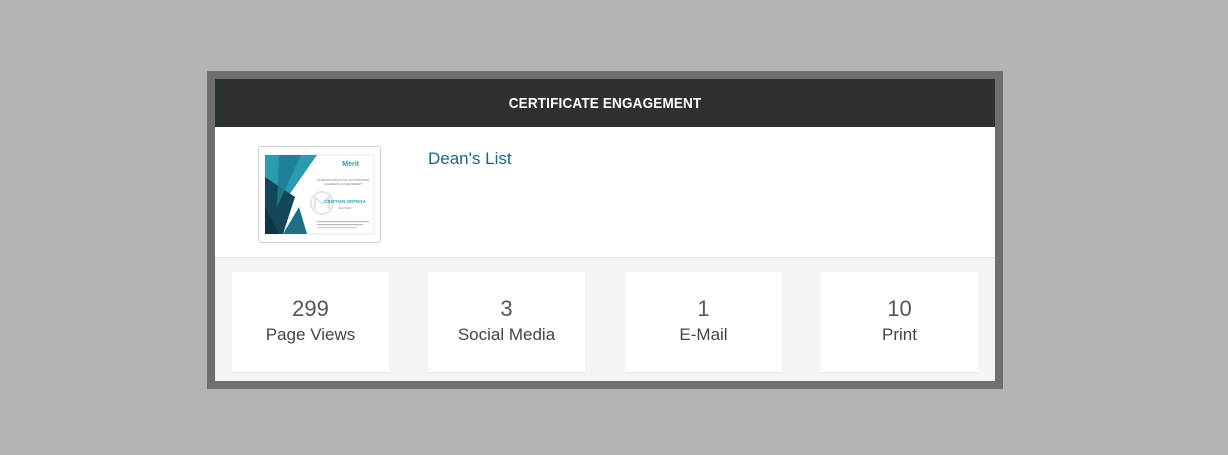 Image resolution: width=1228 pixels, height=455 pixels. What do you see at coordinates (703, 308) in the screenshot?
I see `stat-value: 1` at bounding box center [703, 308].